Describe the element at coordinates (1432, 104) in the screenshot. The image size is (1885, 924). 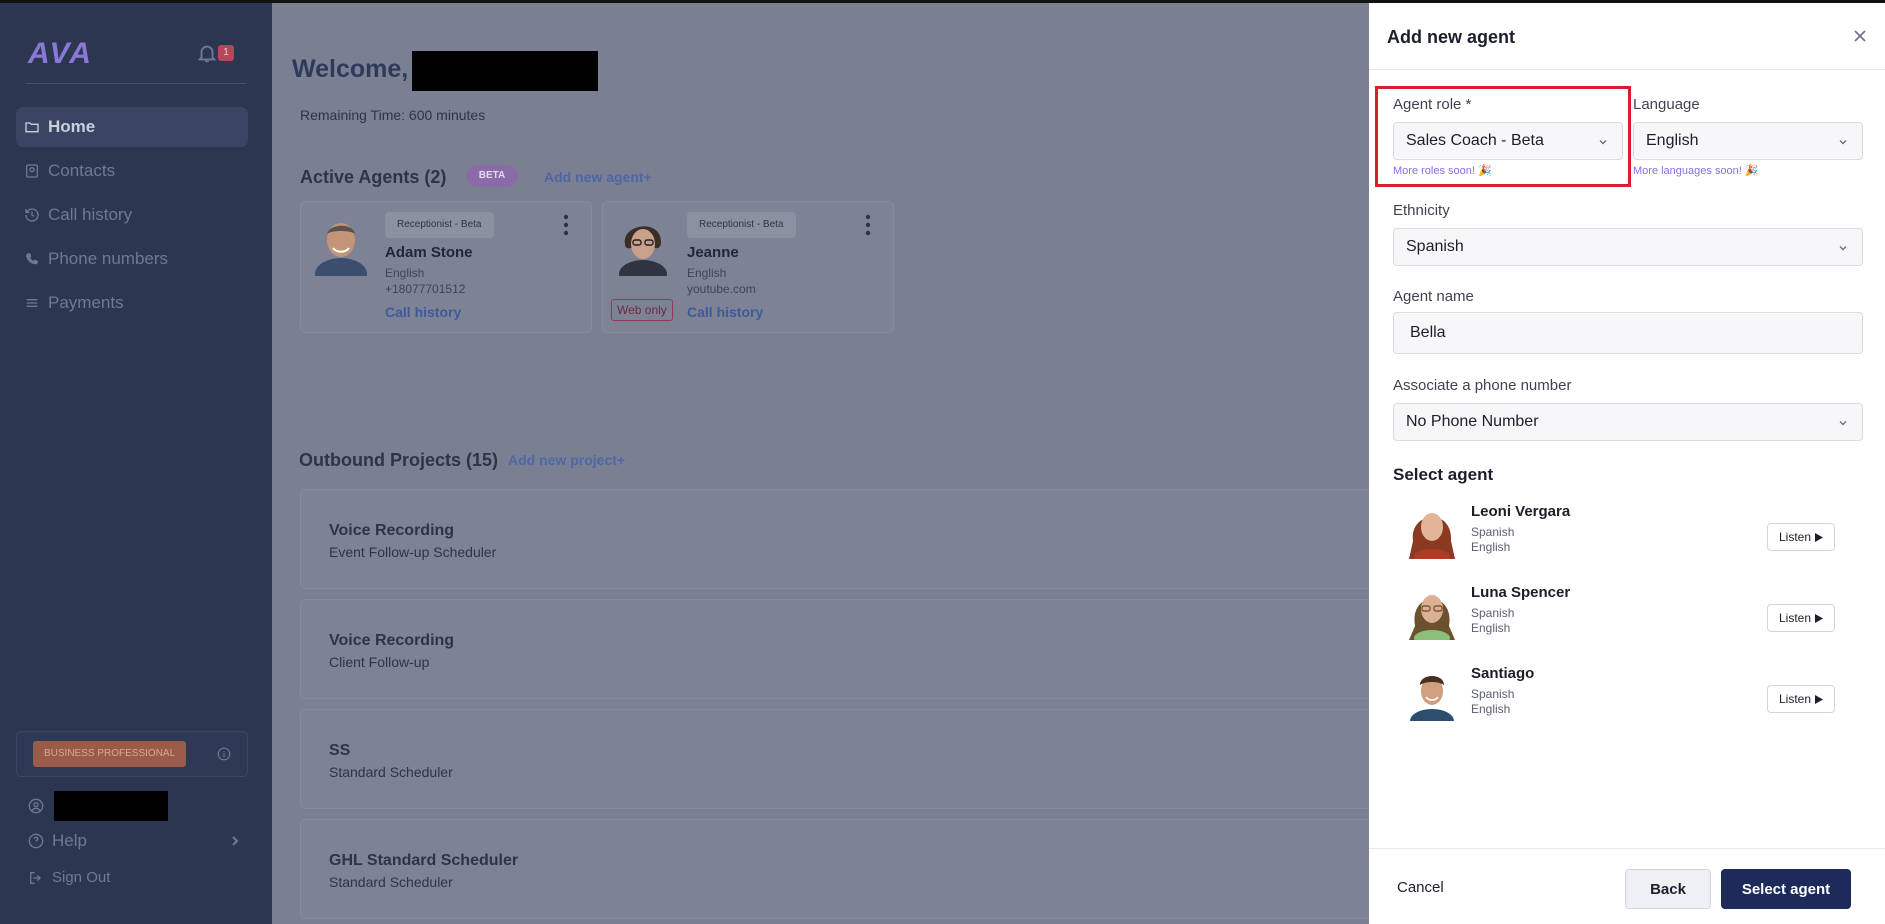
I see `agent-role-label: Agent role *` at that location.